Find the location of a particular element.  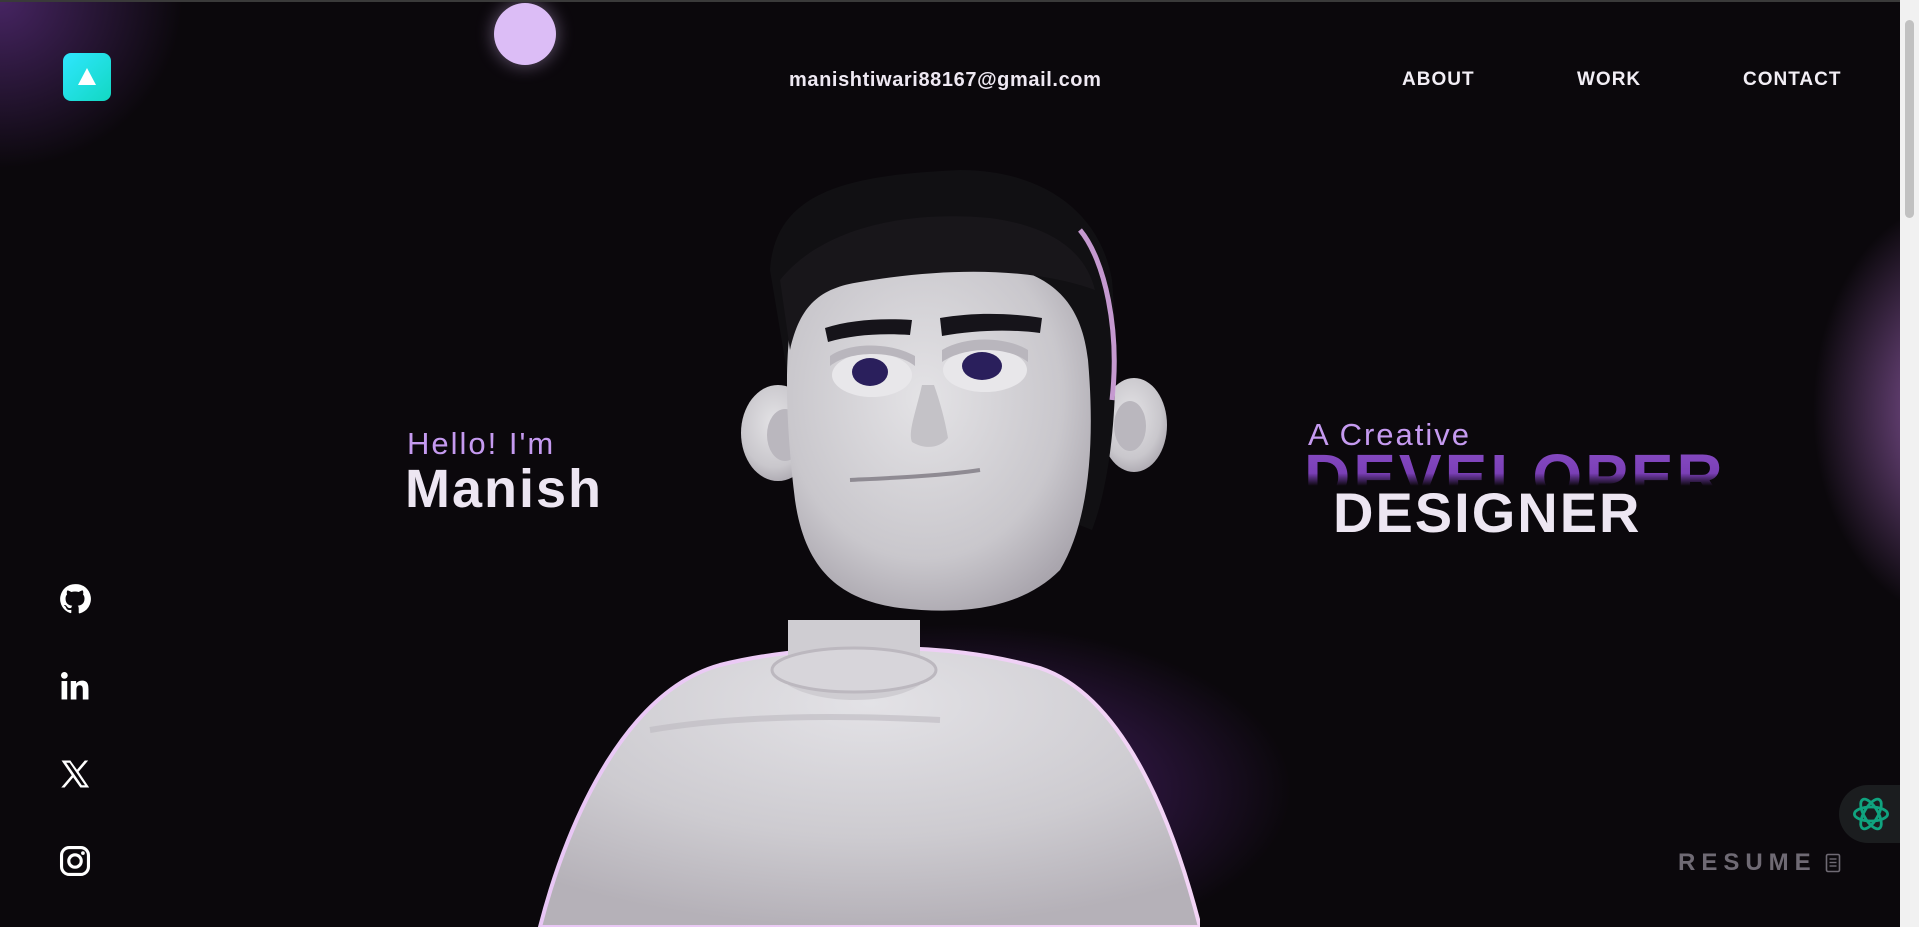

document-icon is located at coordinates (1832, 863).